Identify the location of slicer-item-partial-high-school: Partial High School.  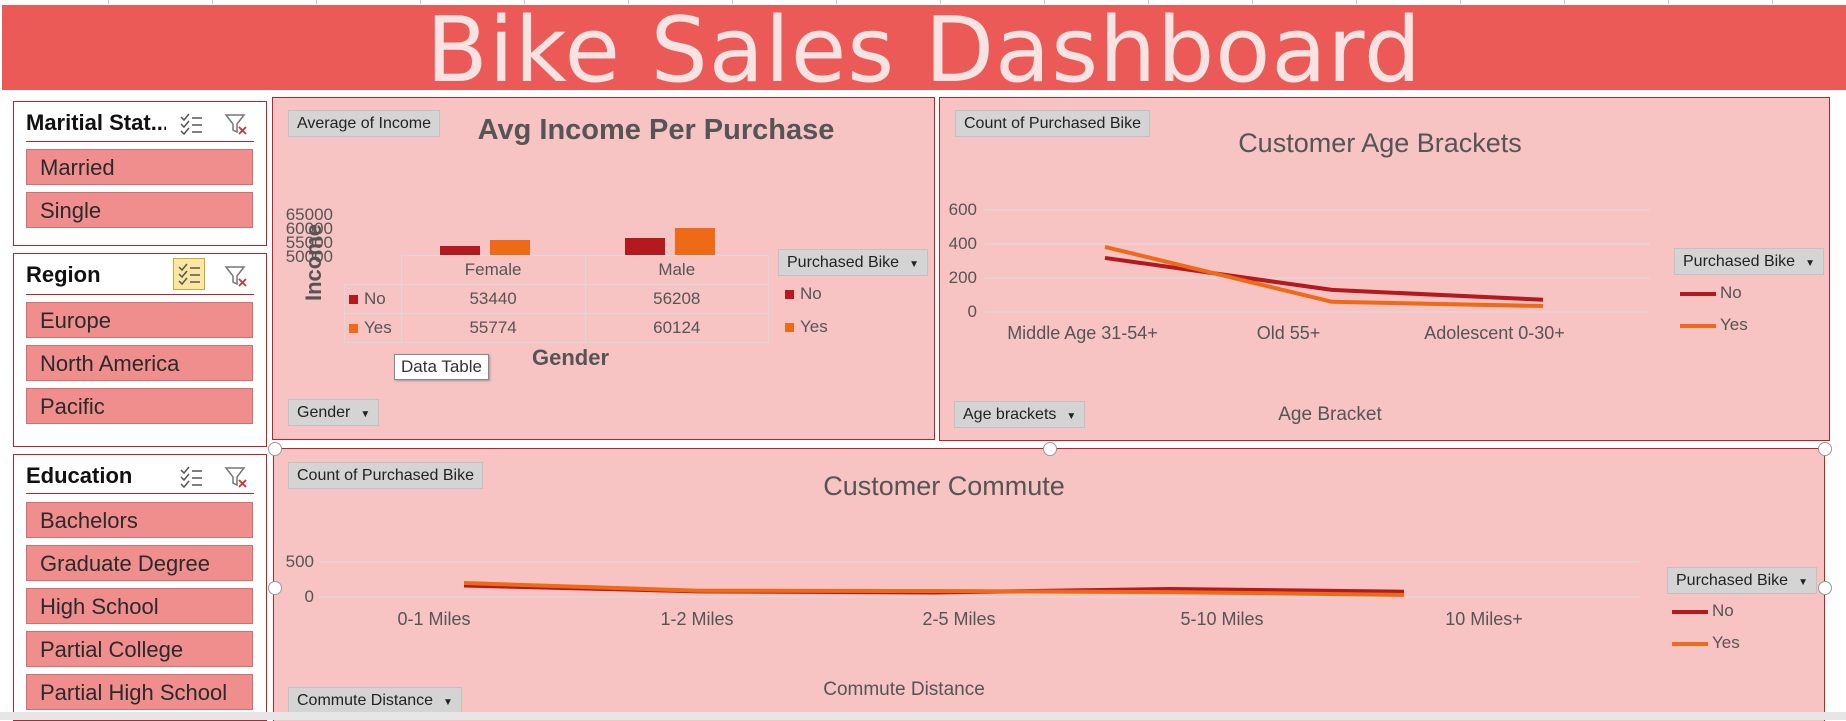
(139, 692).